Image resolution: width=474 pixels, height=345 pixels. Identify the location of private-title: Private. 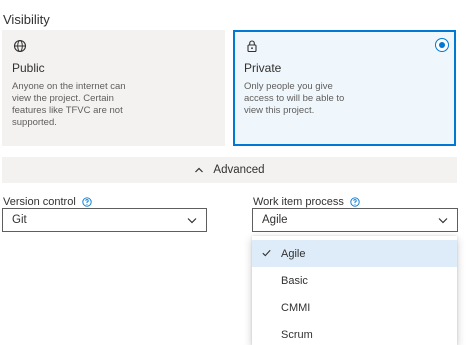
(263, 68).